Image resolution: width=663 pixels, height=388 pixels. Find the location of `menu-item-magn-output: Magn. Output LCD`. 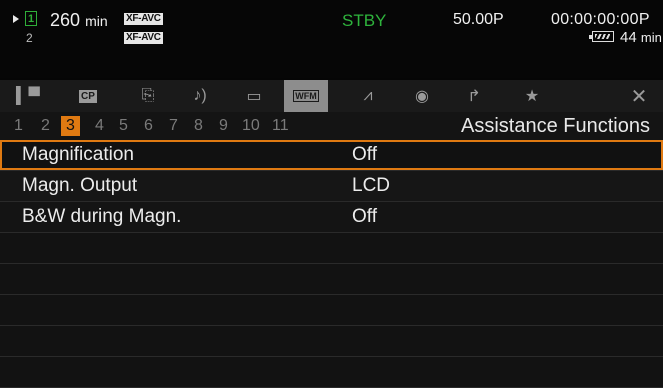

menu-item-magn-output: Magn. Output LCD is located at coordinates (331, 186).